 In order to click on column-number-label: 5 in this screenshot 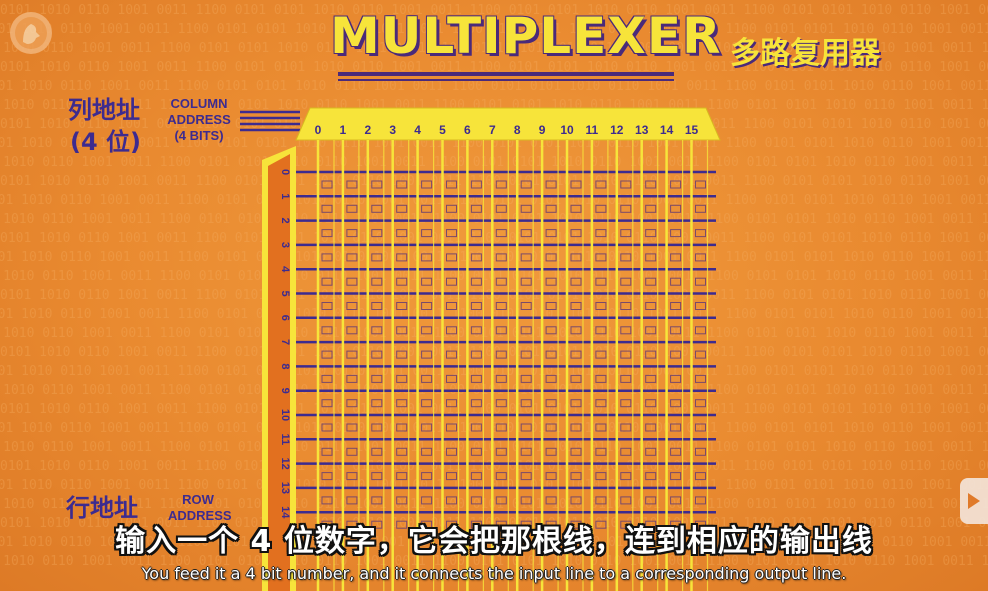, I will do `click(442, 130)`.